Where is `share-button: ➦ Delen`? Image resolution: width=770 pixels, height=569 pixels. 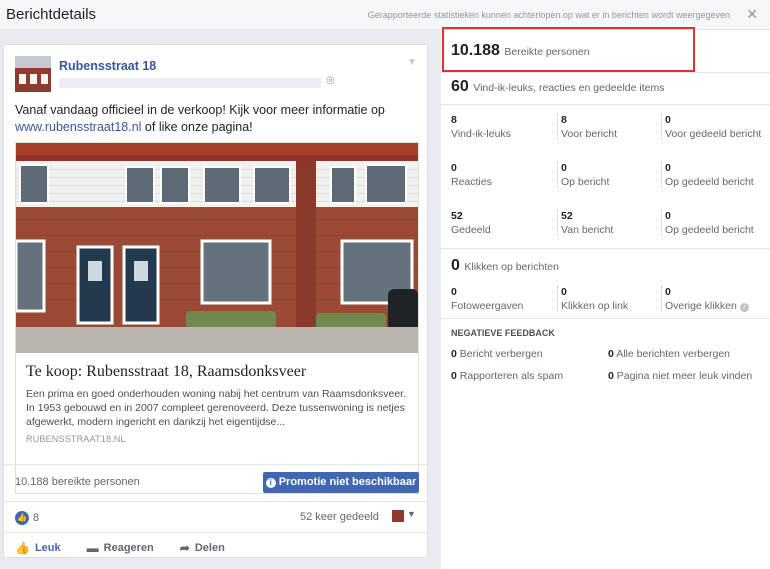 share-button: ➦ Delen is located at coordinates (202, 548).